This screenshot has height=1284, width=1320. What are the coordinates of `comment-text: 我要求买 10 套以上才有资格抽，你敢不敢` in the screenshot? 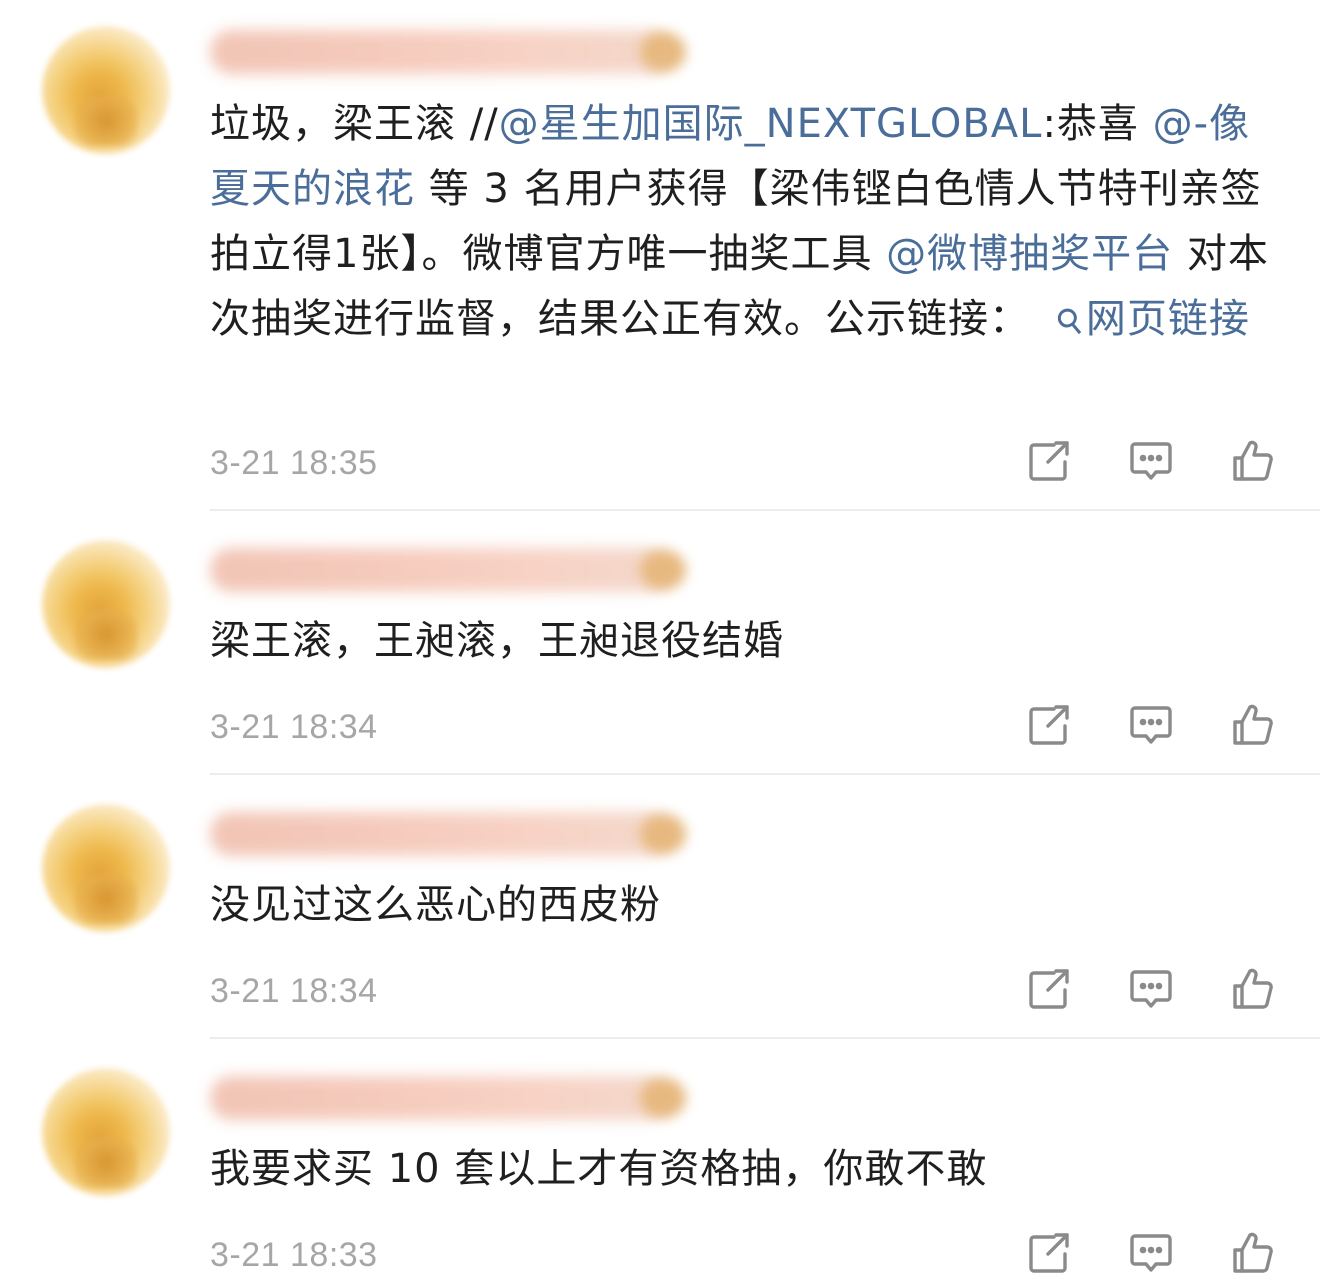 It's located at (750, 1169).